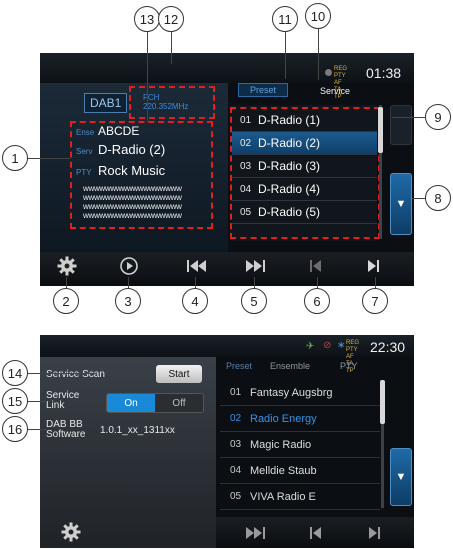  Describe the element at coordinates (335, 92) in the screenshot. I see `tab-service: Service` at that location.